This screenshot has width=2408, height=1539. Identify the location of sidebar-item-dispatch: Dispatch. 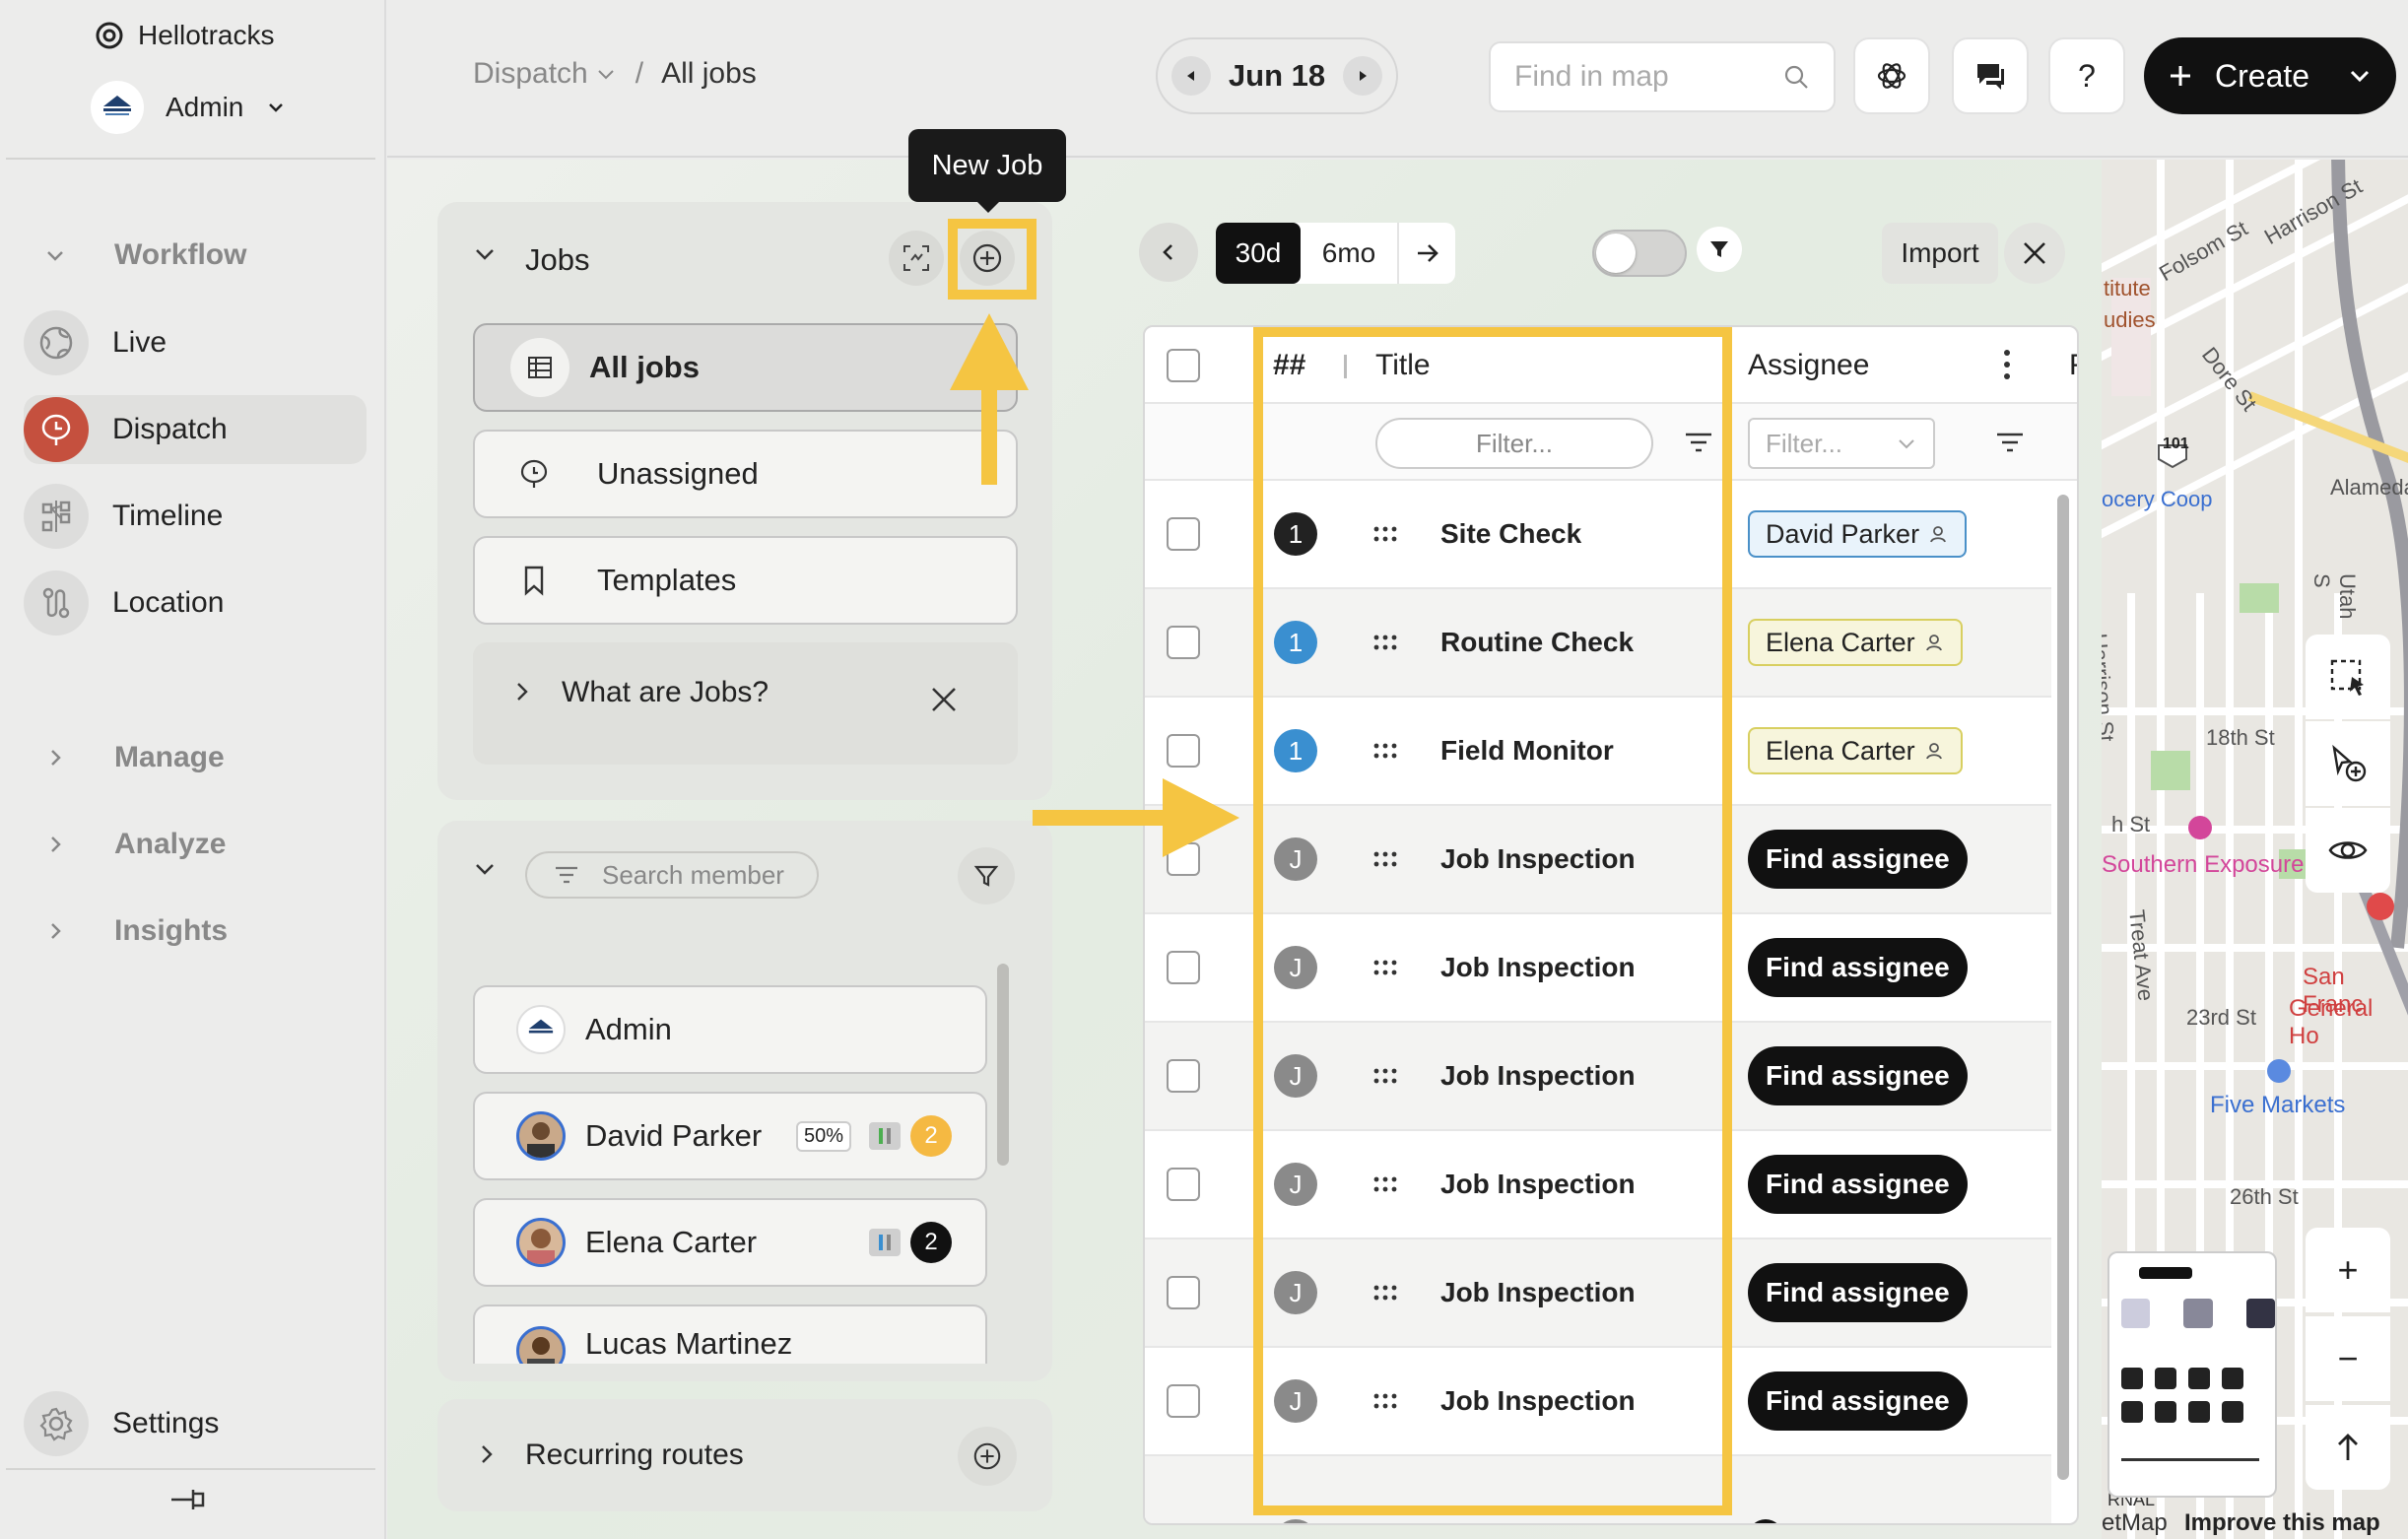
(195, 429).